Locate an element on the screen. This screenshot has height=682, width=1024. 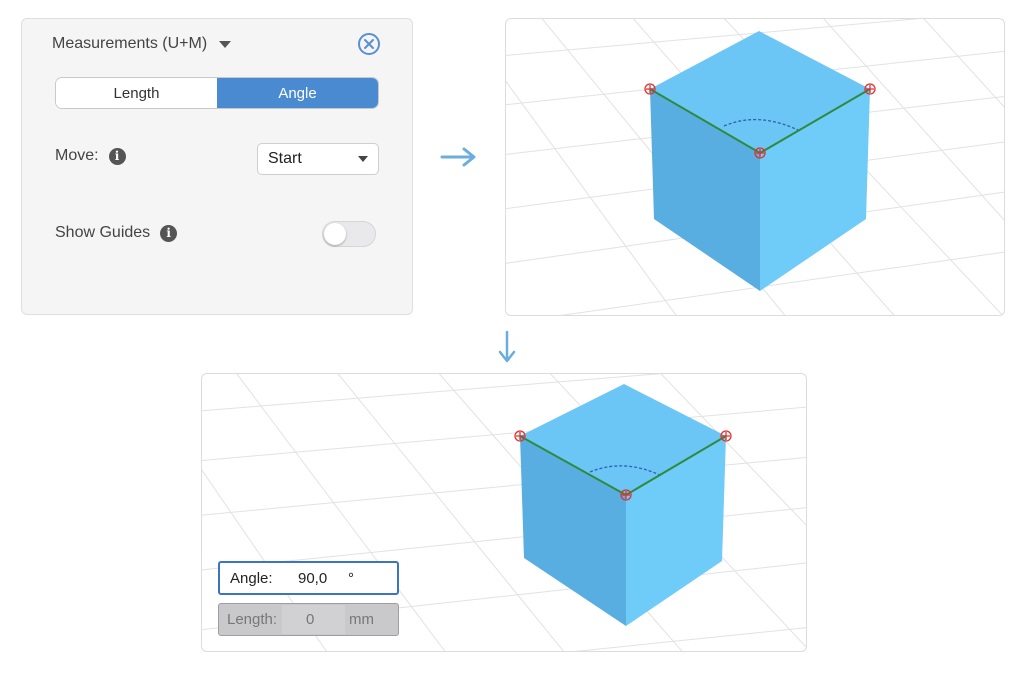
tab-angle: Angle is located at coordinates (297, 93).